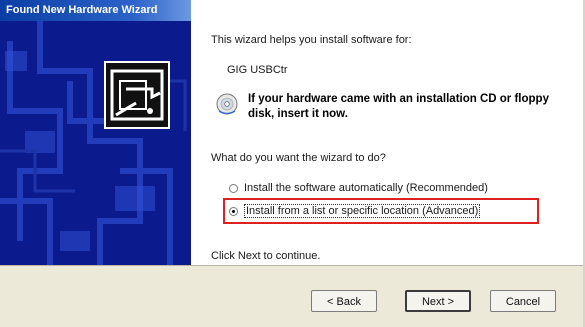  Describe the element at coordinates (266, 256) in the screenshot. I see `continue-text: Click Next to continue.` at that location.